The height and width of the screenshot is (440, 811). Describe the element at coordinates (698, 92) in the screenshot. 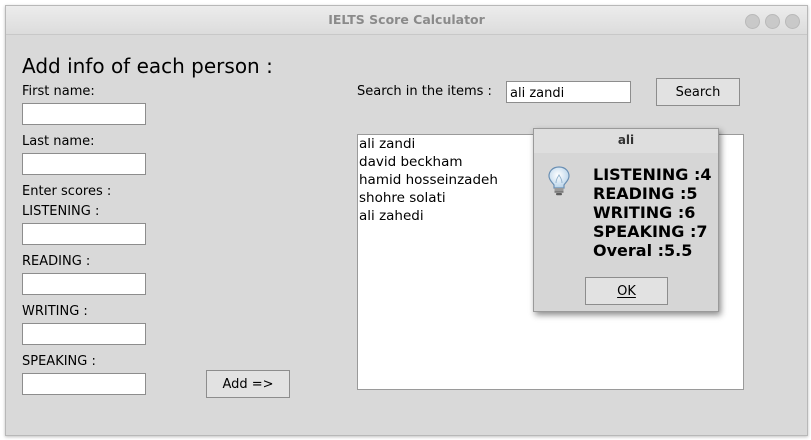

I see `search-button: Search` at that location.